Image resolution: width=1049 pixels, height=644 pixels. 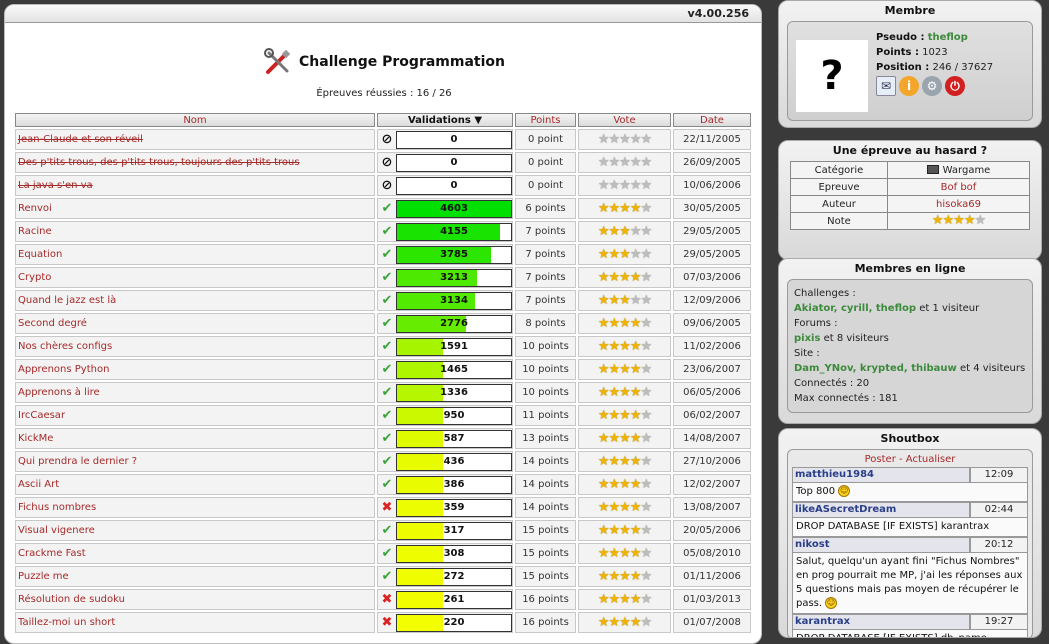 What do you see at coordinates (383, 323) in the screenshot?
I see `table-row: Second degré ✔ 2776 8 points ★★★★★ 09/06/2005` at bounding box center [383, 323].